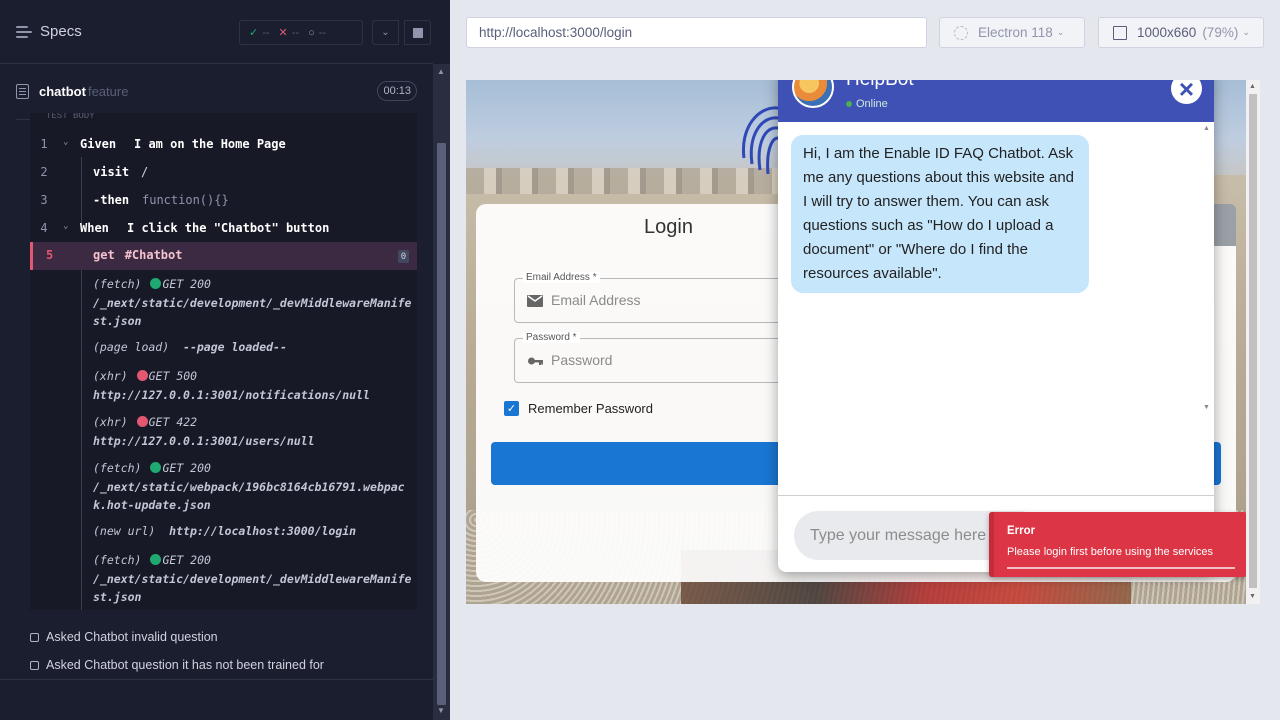 The image size is (1280, 720). Describe the element at coordinates (511, 408) in the screenshot. I see `checkbox-checked-icon: ✓` at that location.